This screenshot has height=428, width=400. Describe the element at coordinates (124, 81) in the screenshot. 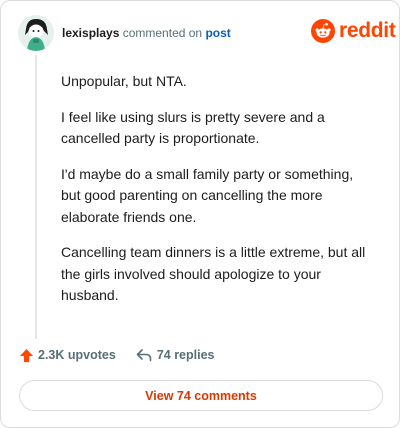

I see `comment-paragraph: Unpopular, but NTA.` at that location.